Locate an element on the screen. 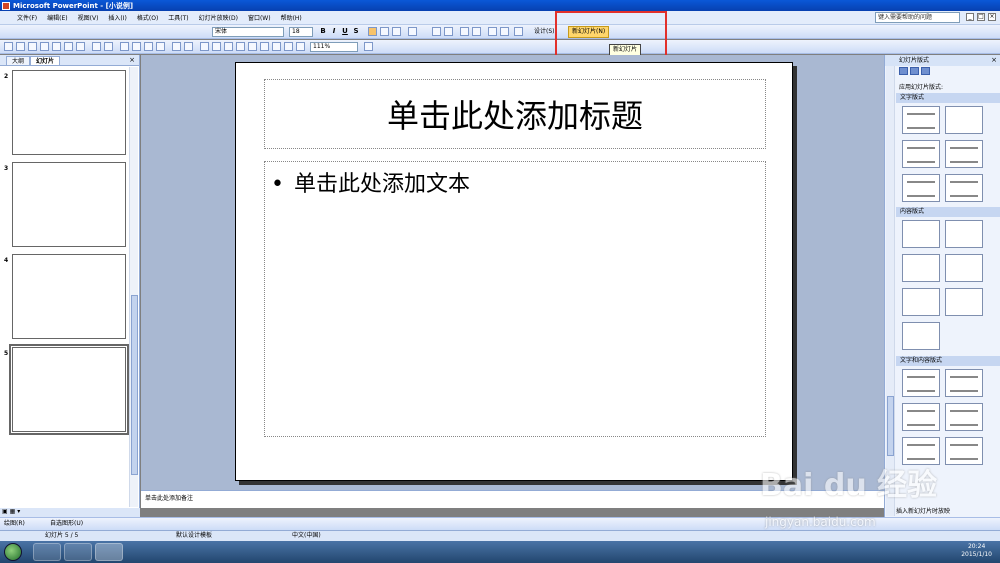 The image size is (1000, 563). increase-font-icon is located at coordinates (464, 31).